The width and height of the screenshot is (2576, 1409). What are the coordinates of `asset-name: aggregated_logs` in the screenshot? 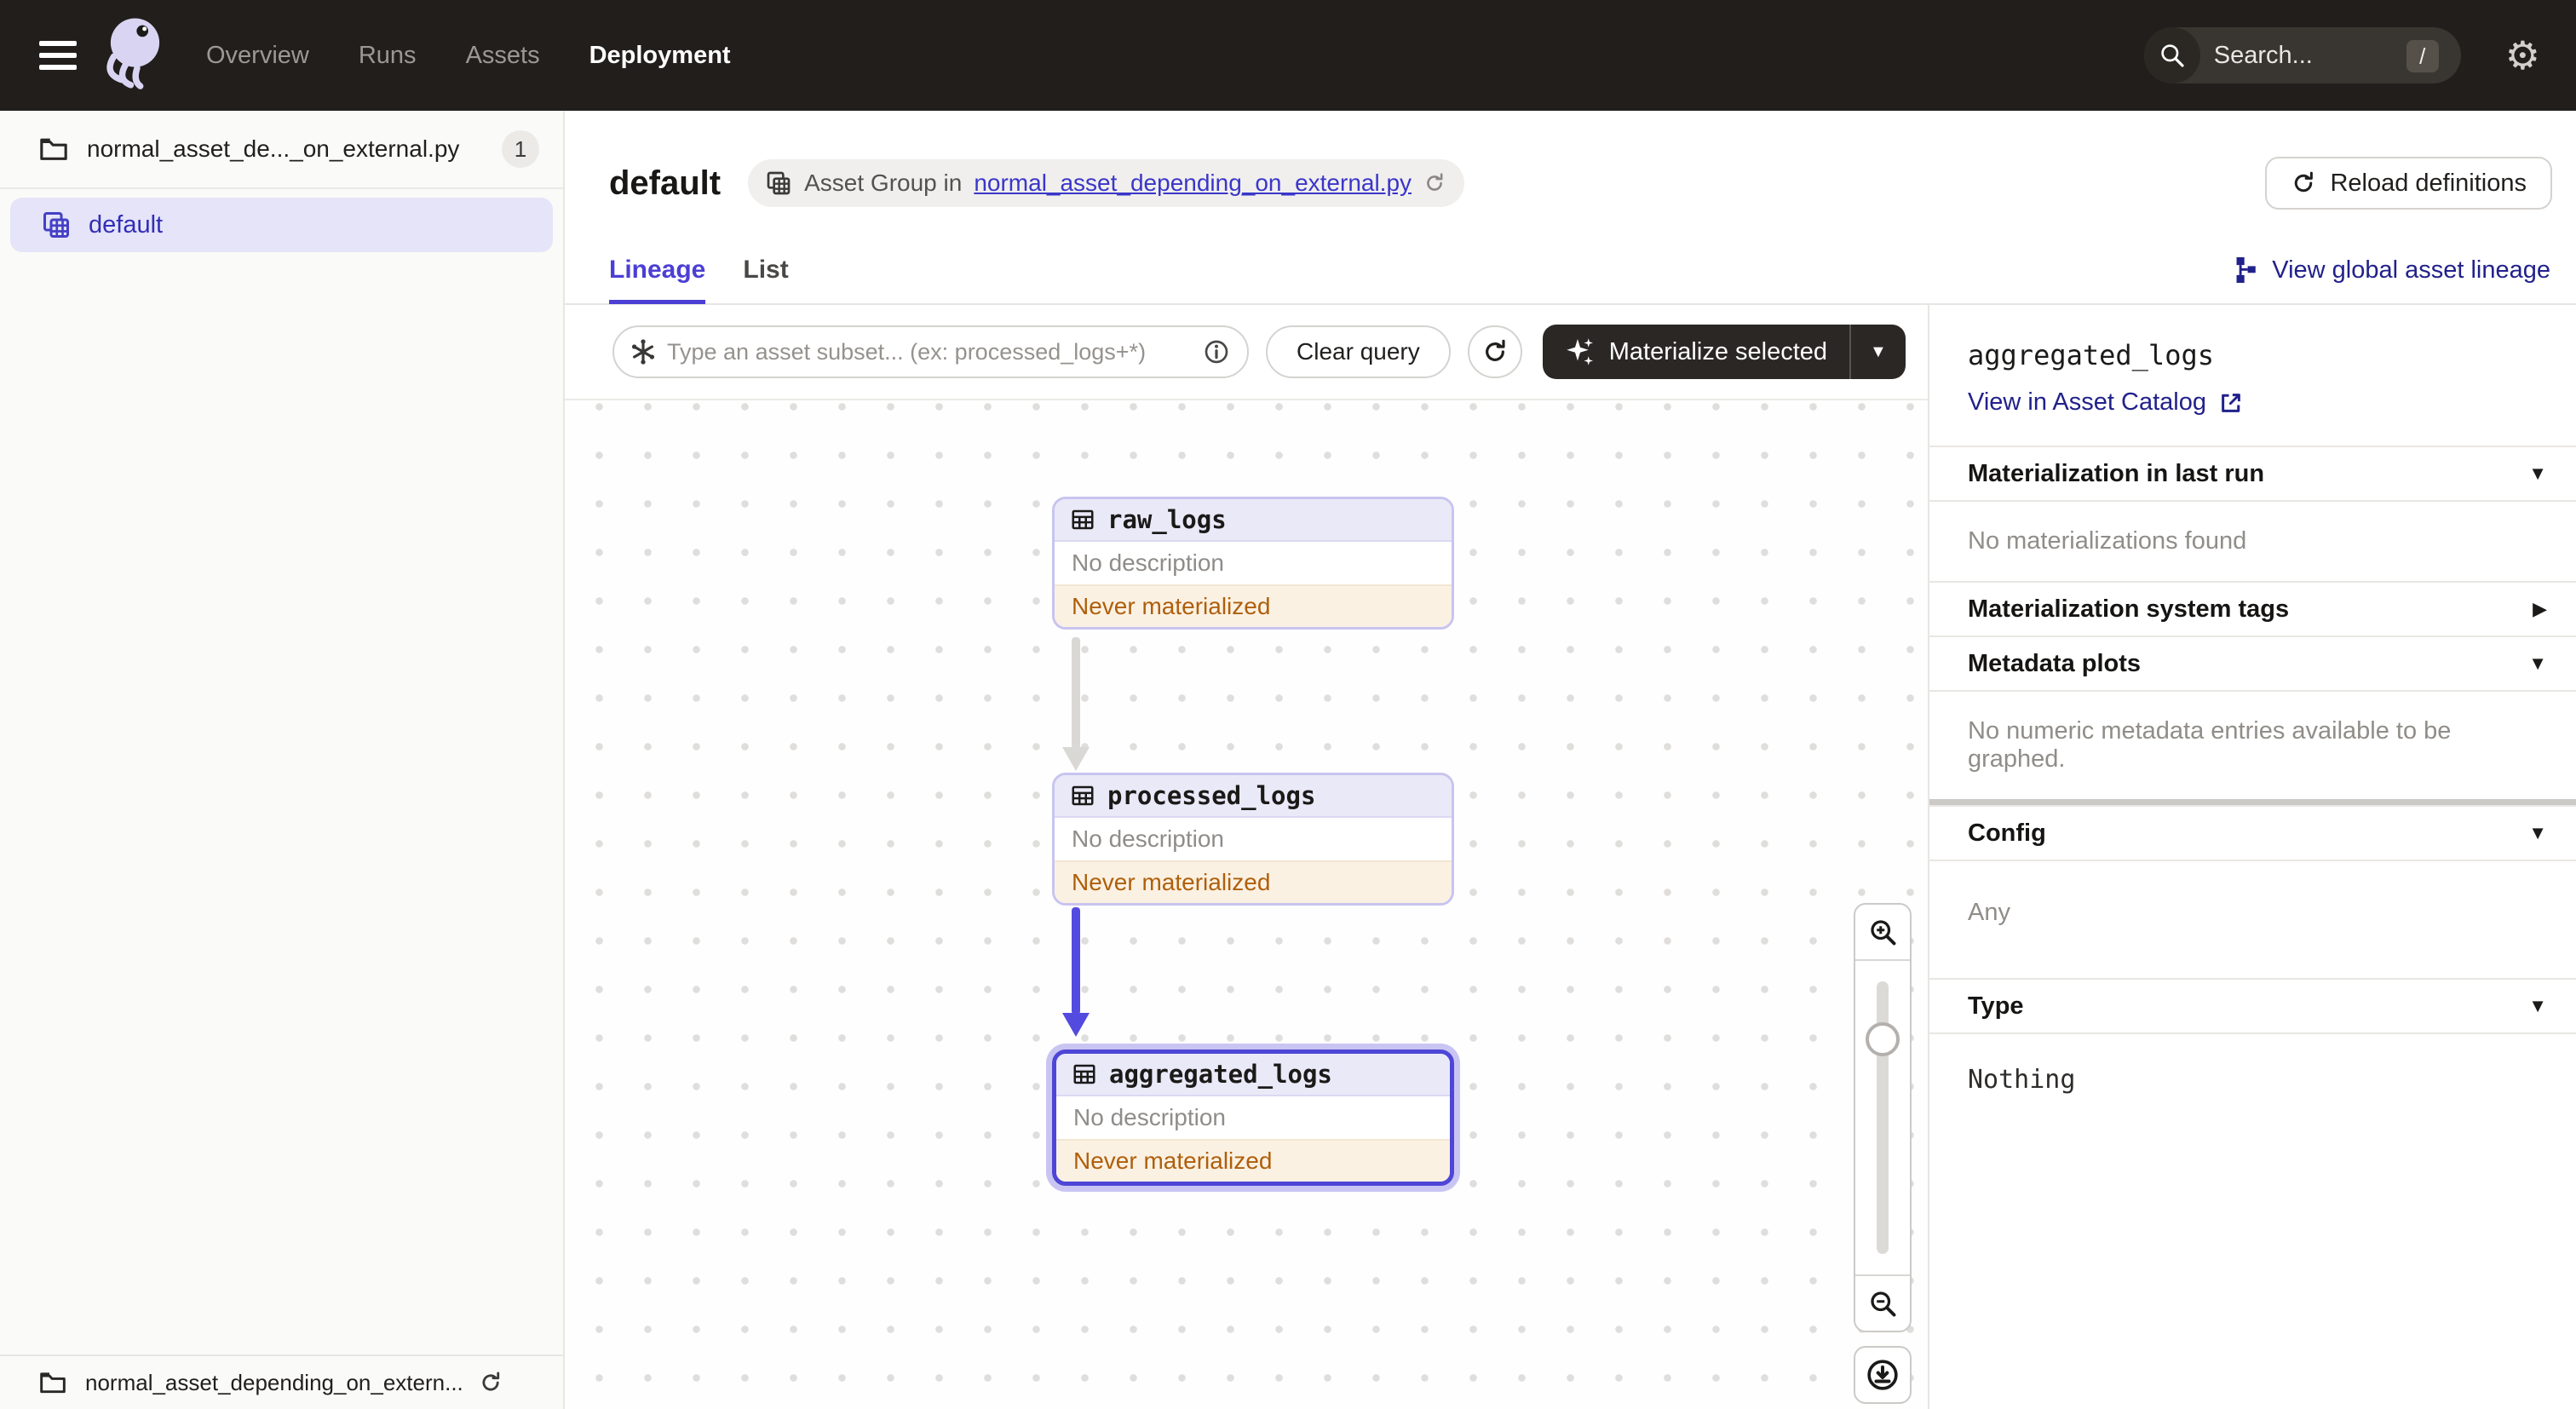 It's located at (1220, 1074).